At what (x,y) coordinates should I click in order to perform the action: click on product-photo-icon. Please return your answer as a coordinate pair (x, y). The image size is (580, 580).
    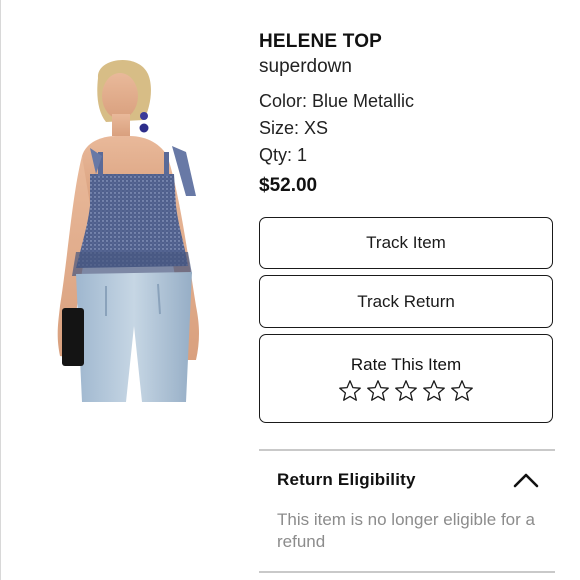
    Looking at the image, I should click on (128, 231).